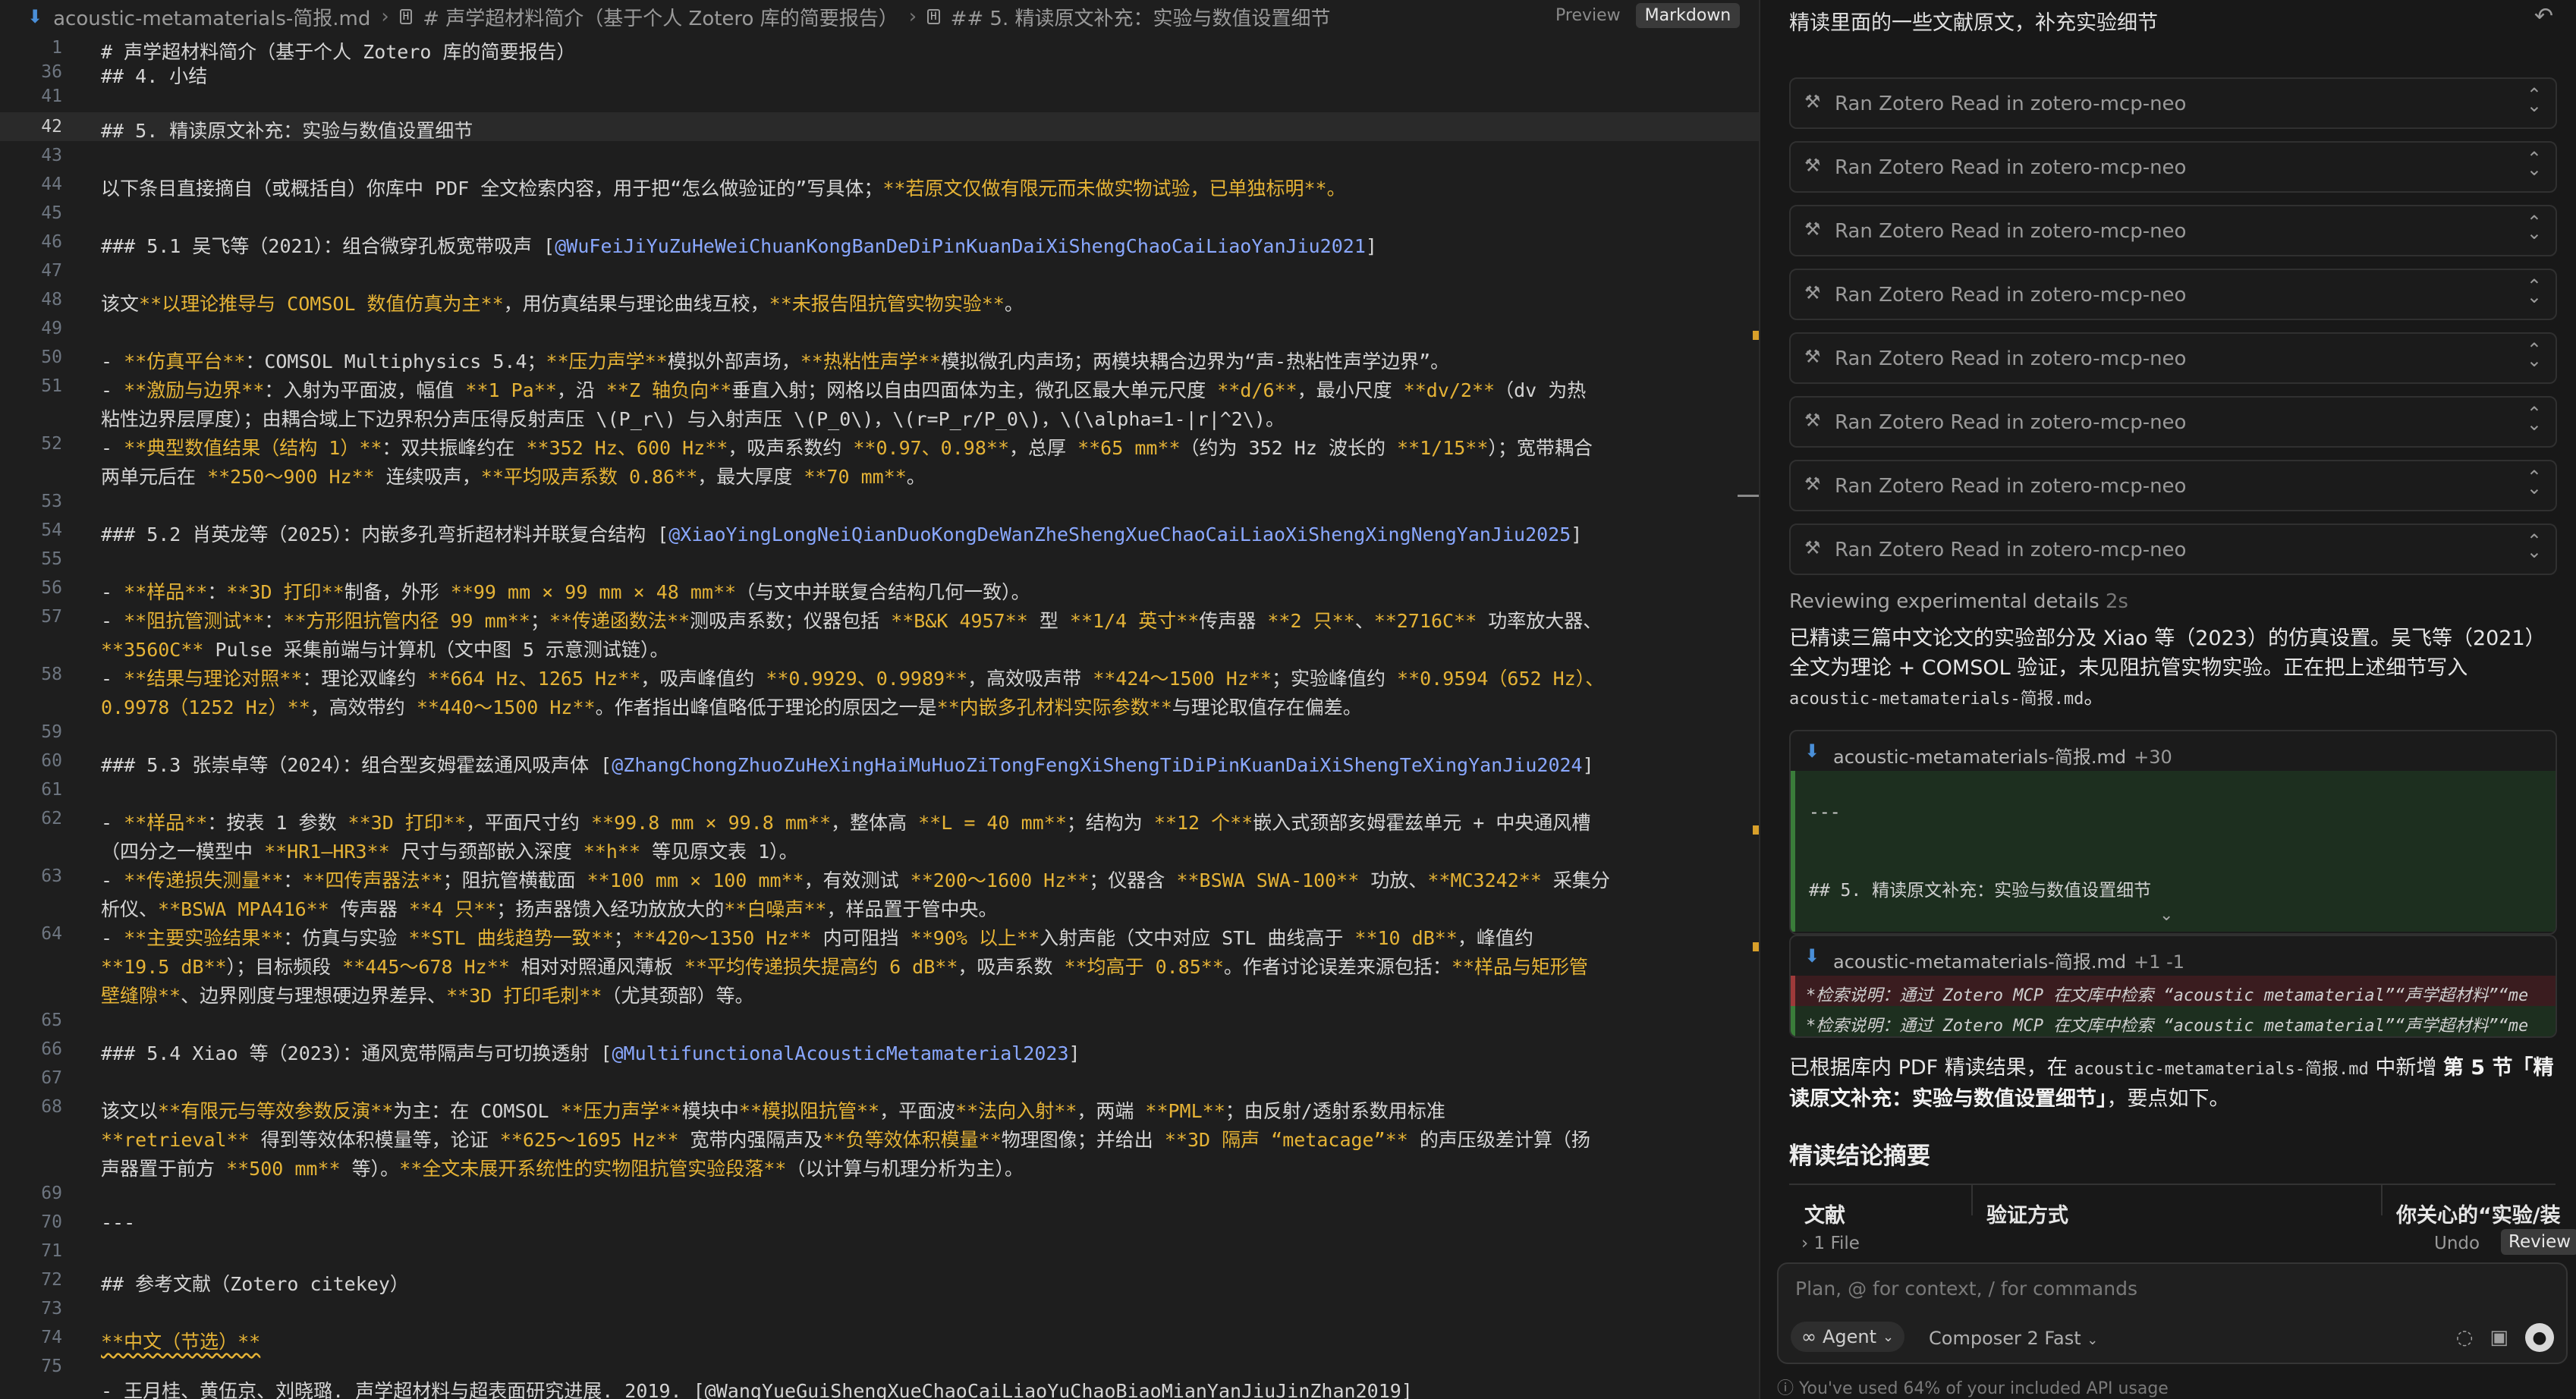 The image size is (2576, 1399). Describe the element at coordinates (1966, 1289) in the screenshot. I see `chat-input: Plan, @ for context, / for commands` at that location.